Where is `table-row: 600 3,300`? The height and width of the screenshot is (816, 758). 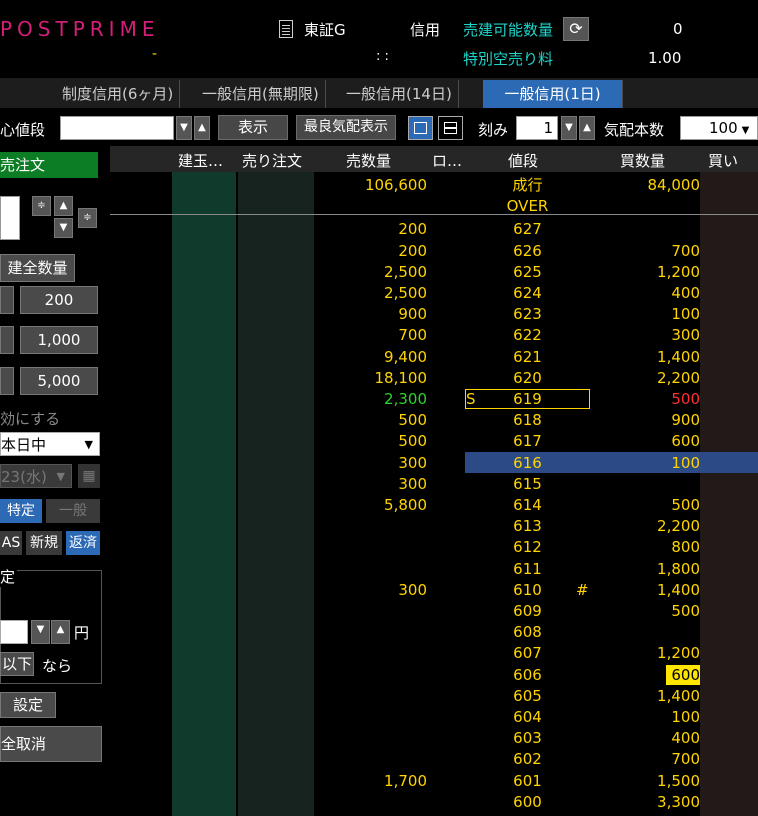 table-row: 600 3,300 is located at coordinates (434, 801).